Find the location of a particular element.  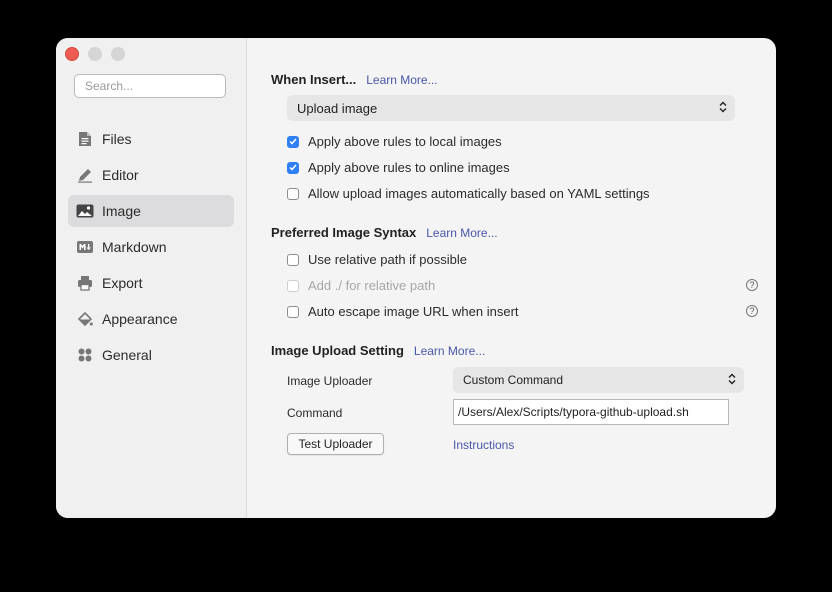

pencil-icon is located at coordinates (85, 175).